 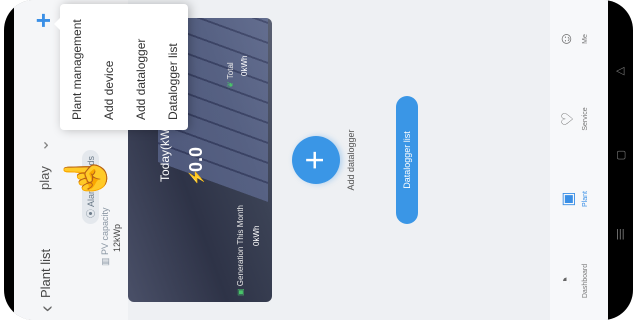 What do you see at coordinates (585, 119) in the screenshot?
I see `tab-service-label: Service` at bounding box center [585, 119].